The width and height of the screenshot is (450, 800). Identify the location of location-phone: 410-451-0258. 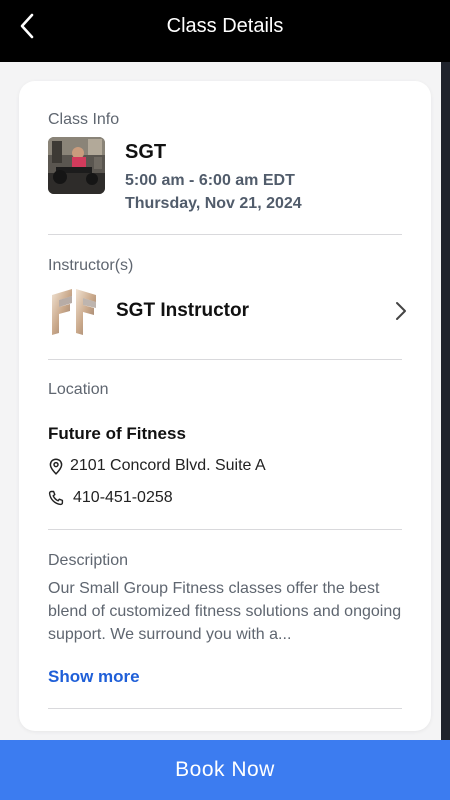
(110, 498).